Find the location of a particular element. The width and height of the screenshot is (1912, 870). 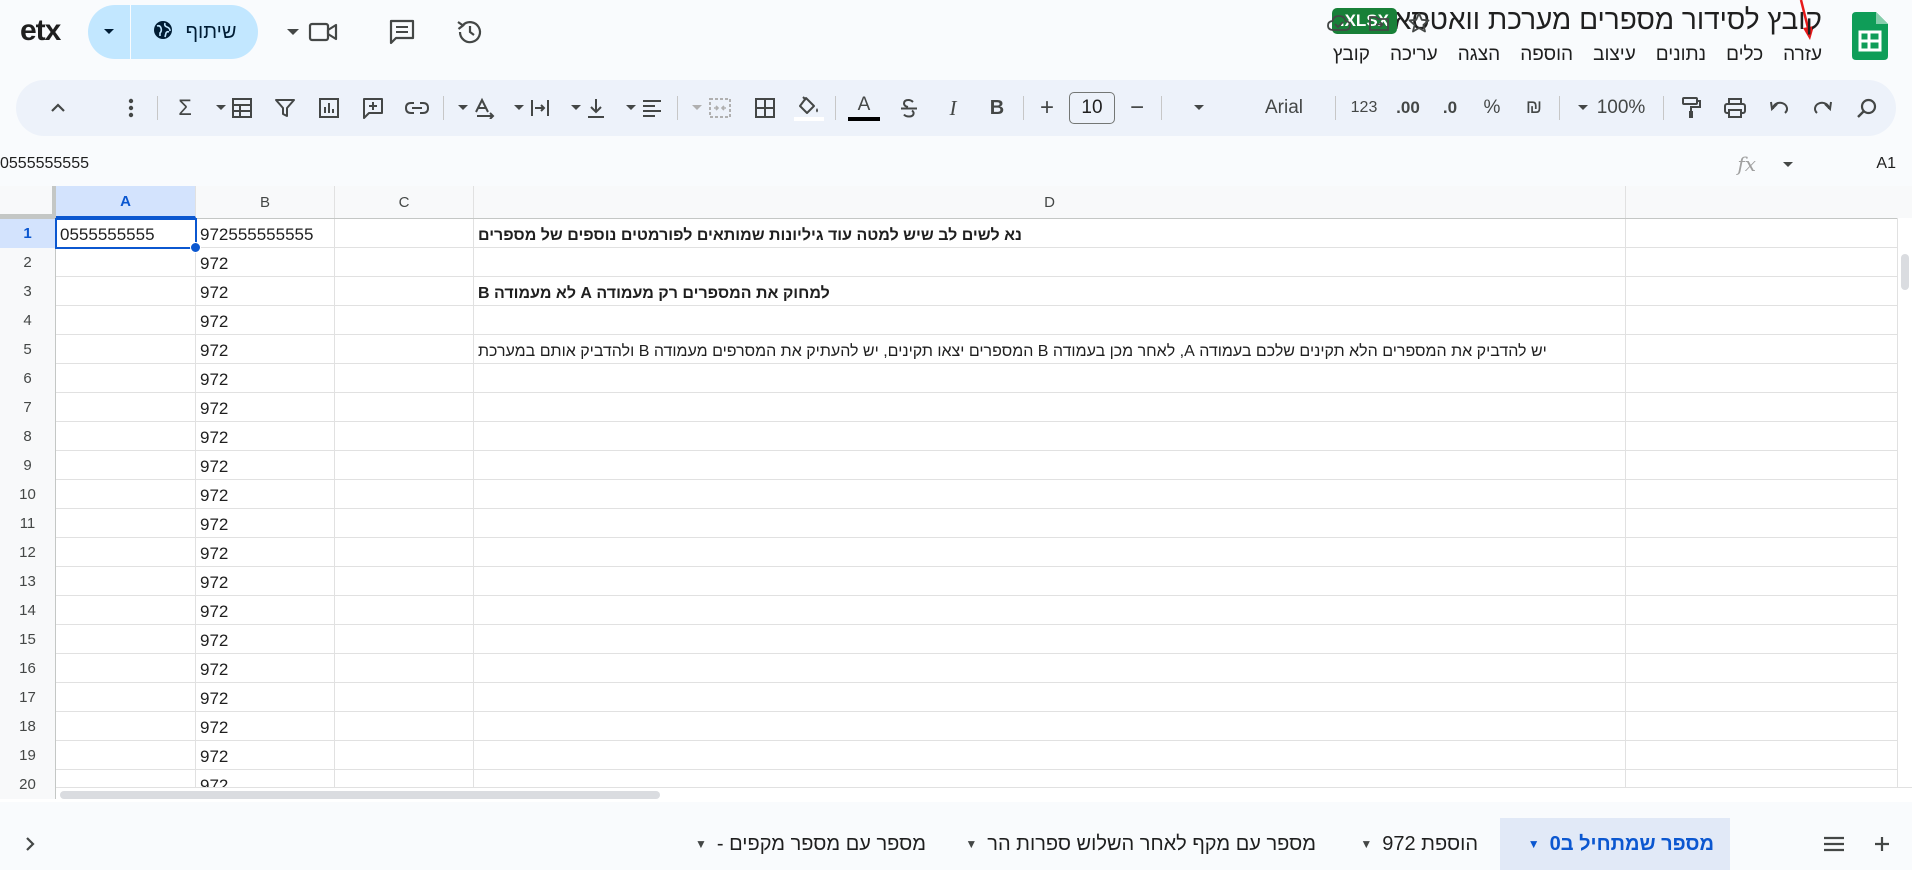

cell-c1 is located at coordinates (404, 233).